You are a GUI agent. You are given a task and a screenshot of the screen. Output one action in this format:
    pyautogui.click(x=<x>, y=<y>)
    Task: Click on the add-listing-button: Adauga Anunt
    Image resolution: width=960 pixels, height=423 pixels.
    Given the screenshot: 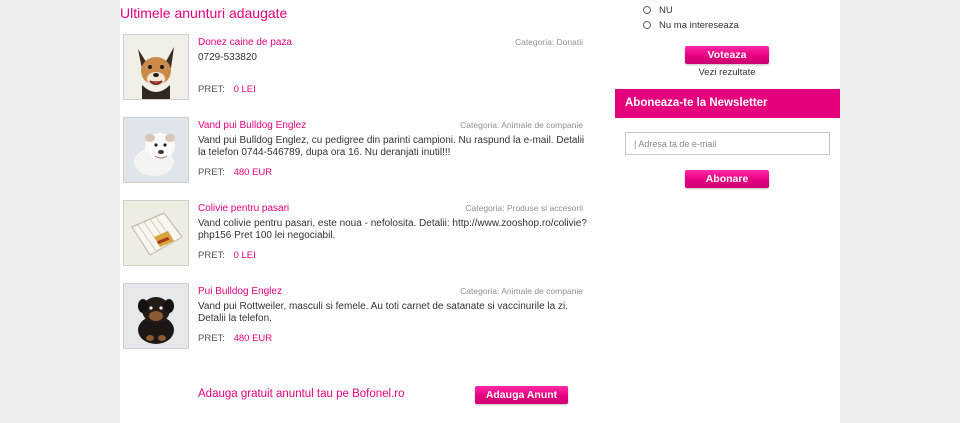 What is the action you would take?
    pyautogui.click(x=521, y=395)
    